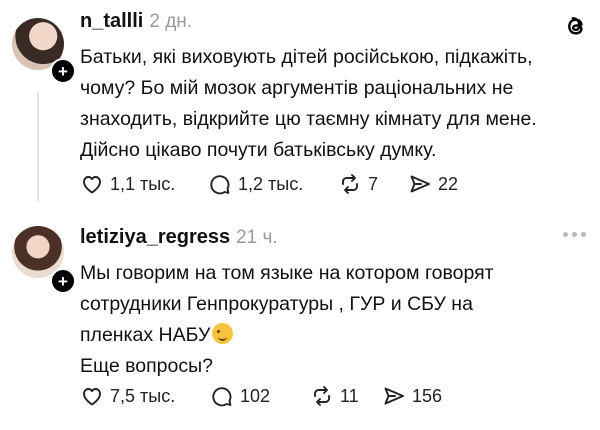 Image resolution: width=600 pixels, height=430 pixels. I want to click on reply-count: 102, so click(255, 395).